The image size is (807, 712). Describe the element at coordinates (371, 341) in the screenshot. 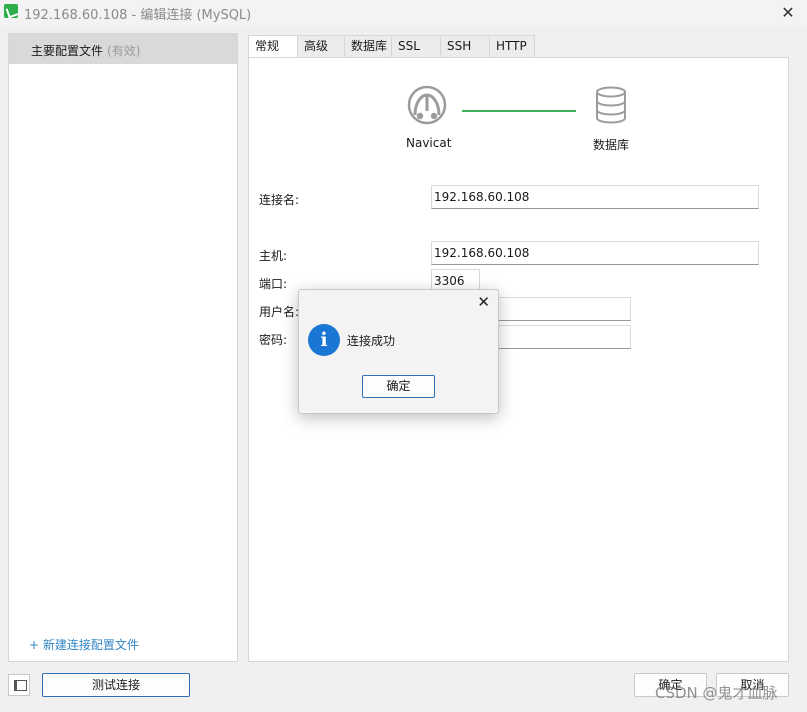

I see `dialog-message: 连接成功` at that location.